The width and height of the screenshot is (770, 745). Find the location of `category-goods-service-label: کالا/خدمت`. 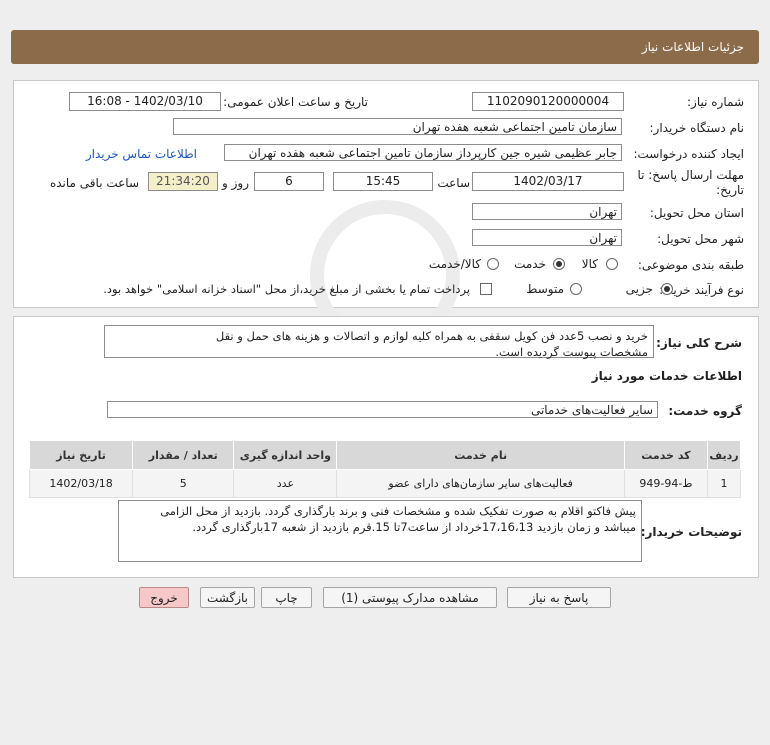

category-goods-service-label: کالا/خدمت is located at coordinates (454, 264).